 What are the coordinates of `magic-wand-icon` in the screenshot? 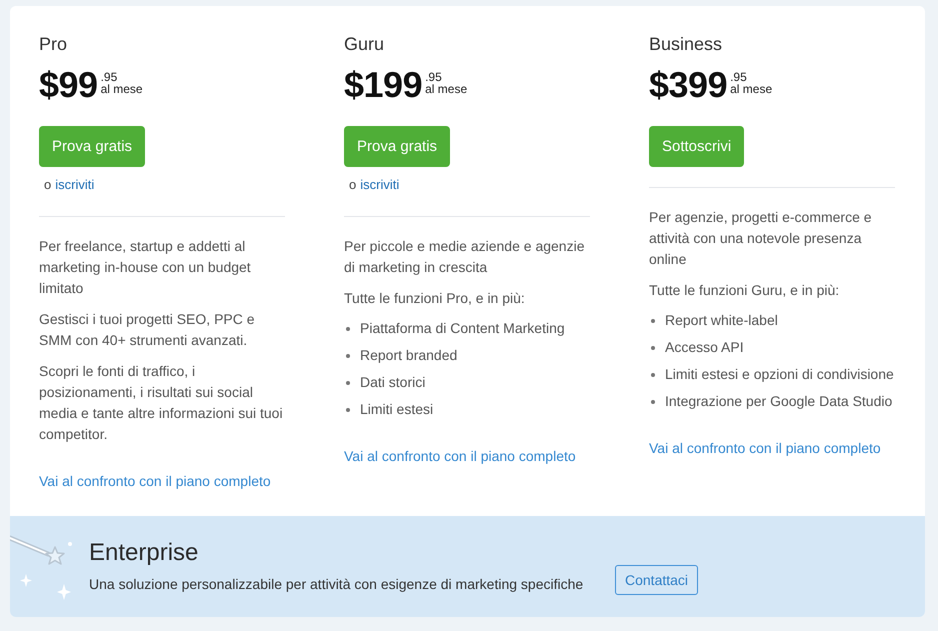 It's located at (42, 567).